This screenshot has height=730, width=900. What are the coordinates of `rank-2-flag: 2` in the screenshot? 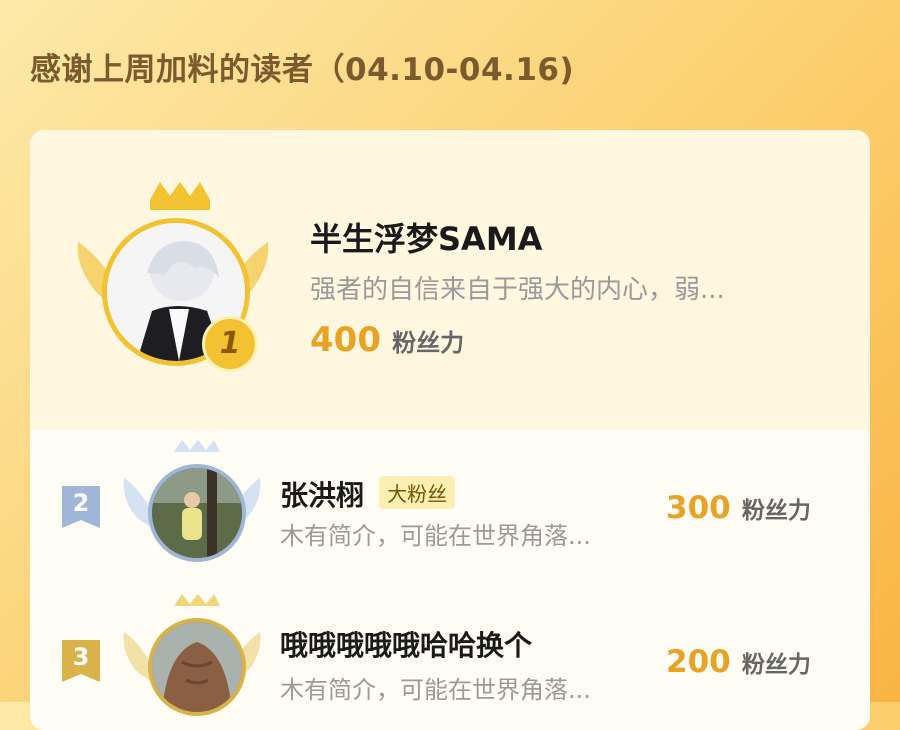 It's located at (81, 507).